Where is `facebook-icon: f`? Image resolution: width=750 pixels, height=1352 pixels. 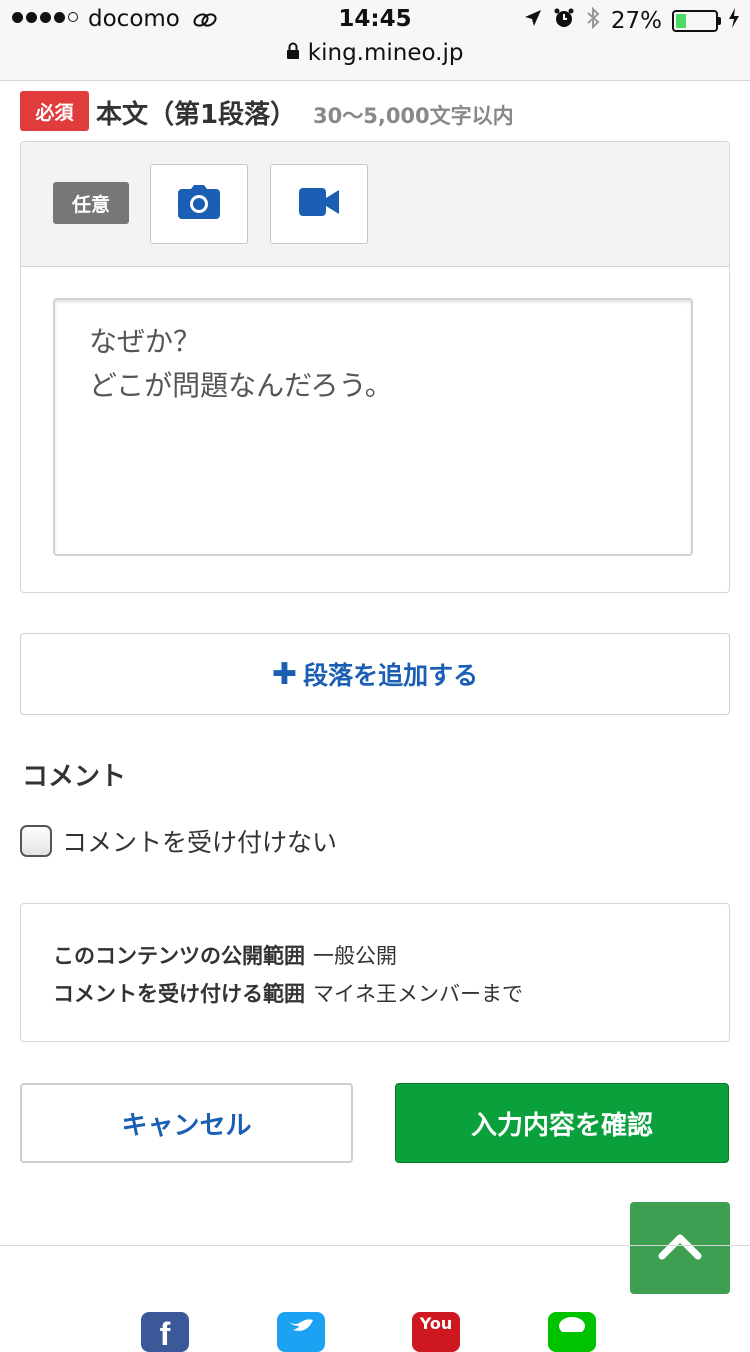
facebook-icon: f is located at coordinates (165, 1334).